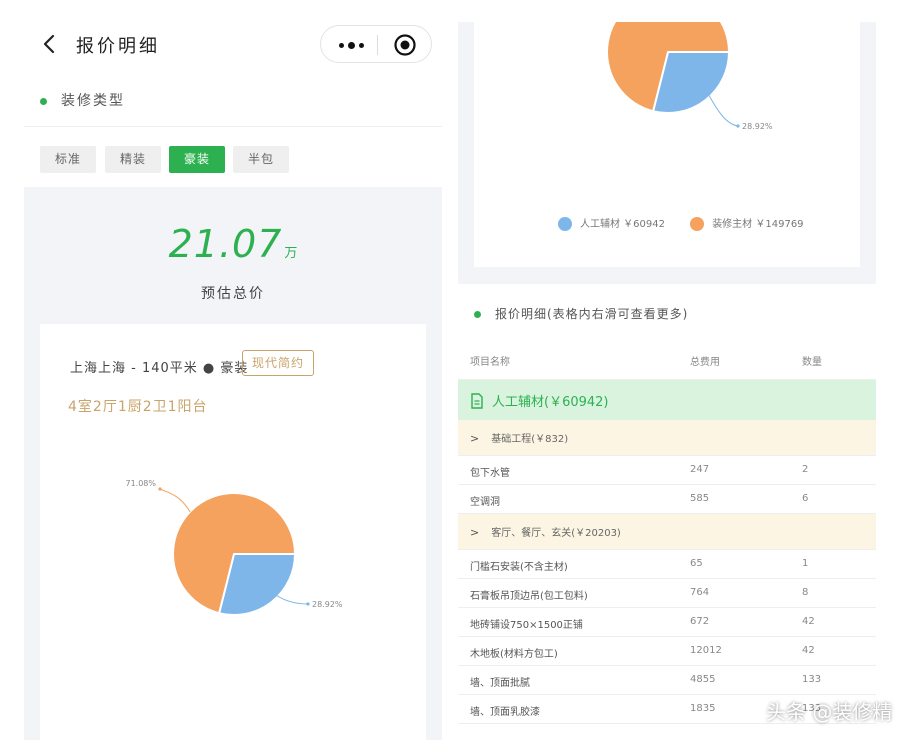  Describe the element at coordinates (477, 400) in the screenshot. I see `document-icon` at that location.